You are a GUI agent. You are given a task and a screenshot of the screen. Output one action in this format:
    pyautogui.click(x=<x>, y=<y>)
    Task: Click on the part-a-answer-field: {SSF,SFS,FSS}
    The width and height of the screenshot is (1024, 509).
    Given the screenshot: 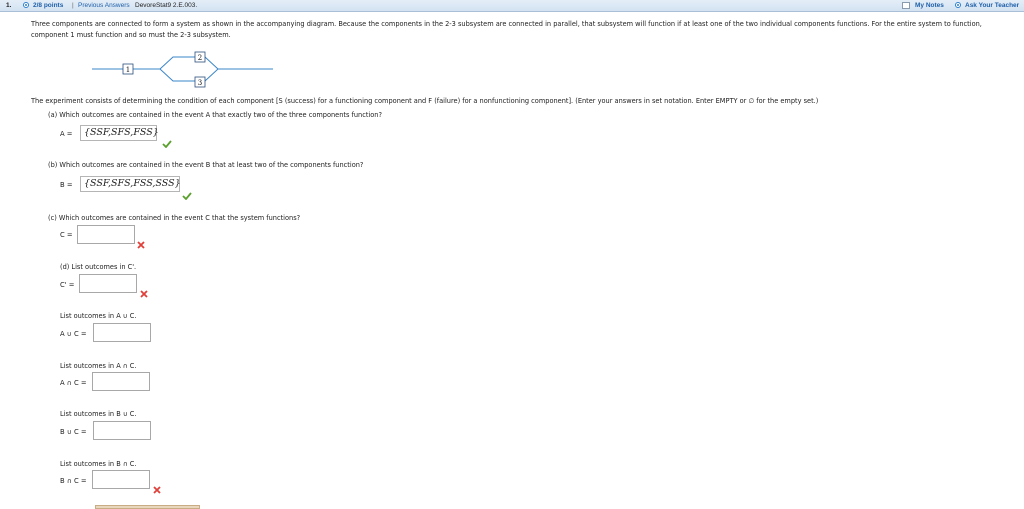 What is the action you would take?
    pyautogui.click(x=119, y=133)
    